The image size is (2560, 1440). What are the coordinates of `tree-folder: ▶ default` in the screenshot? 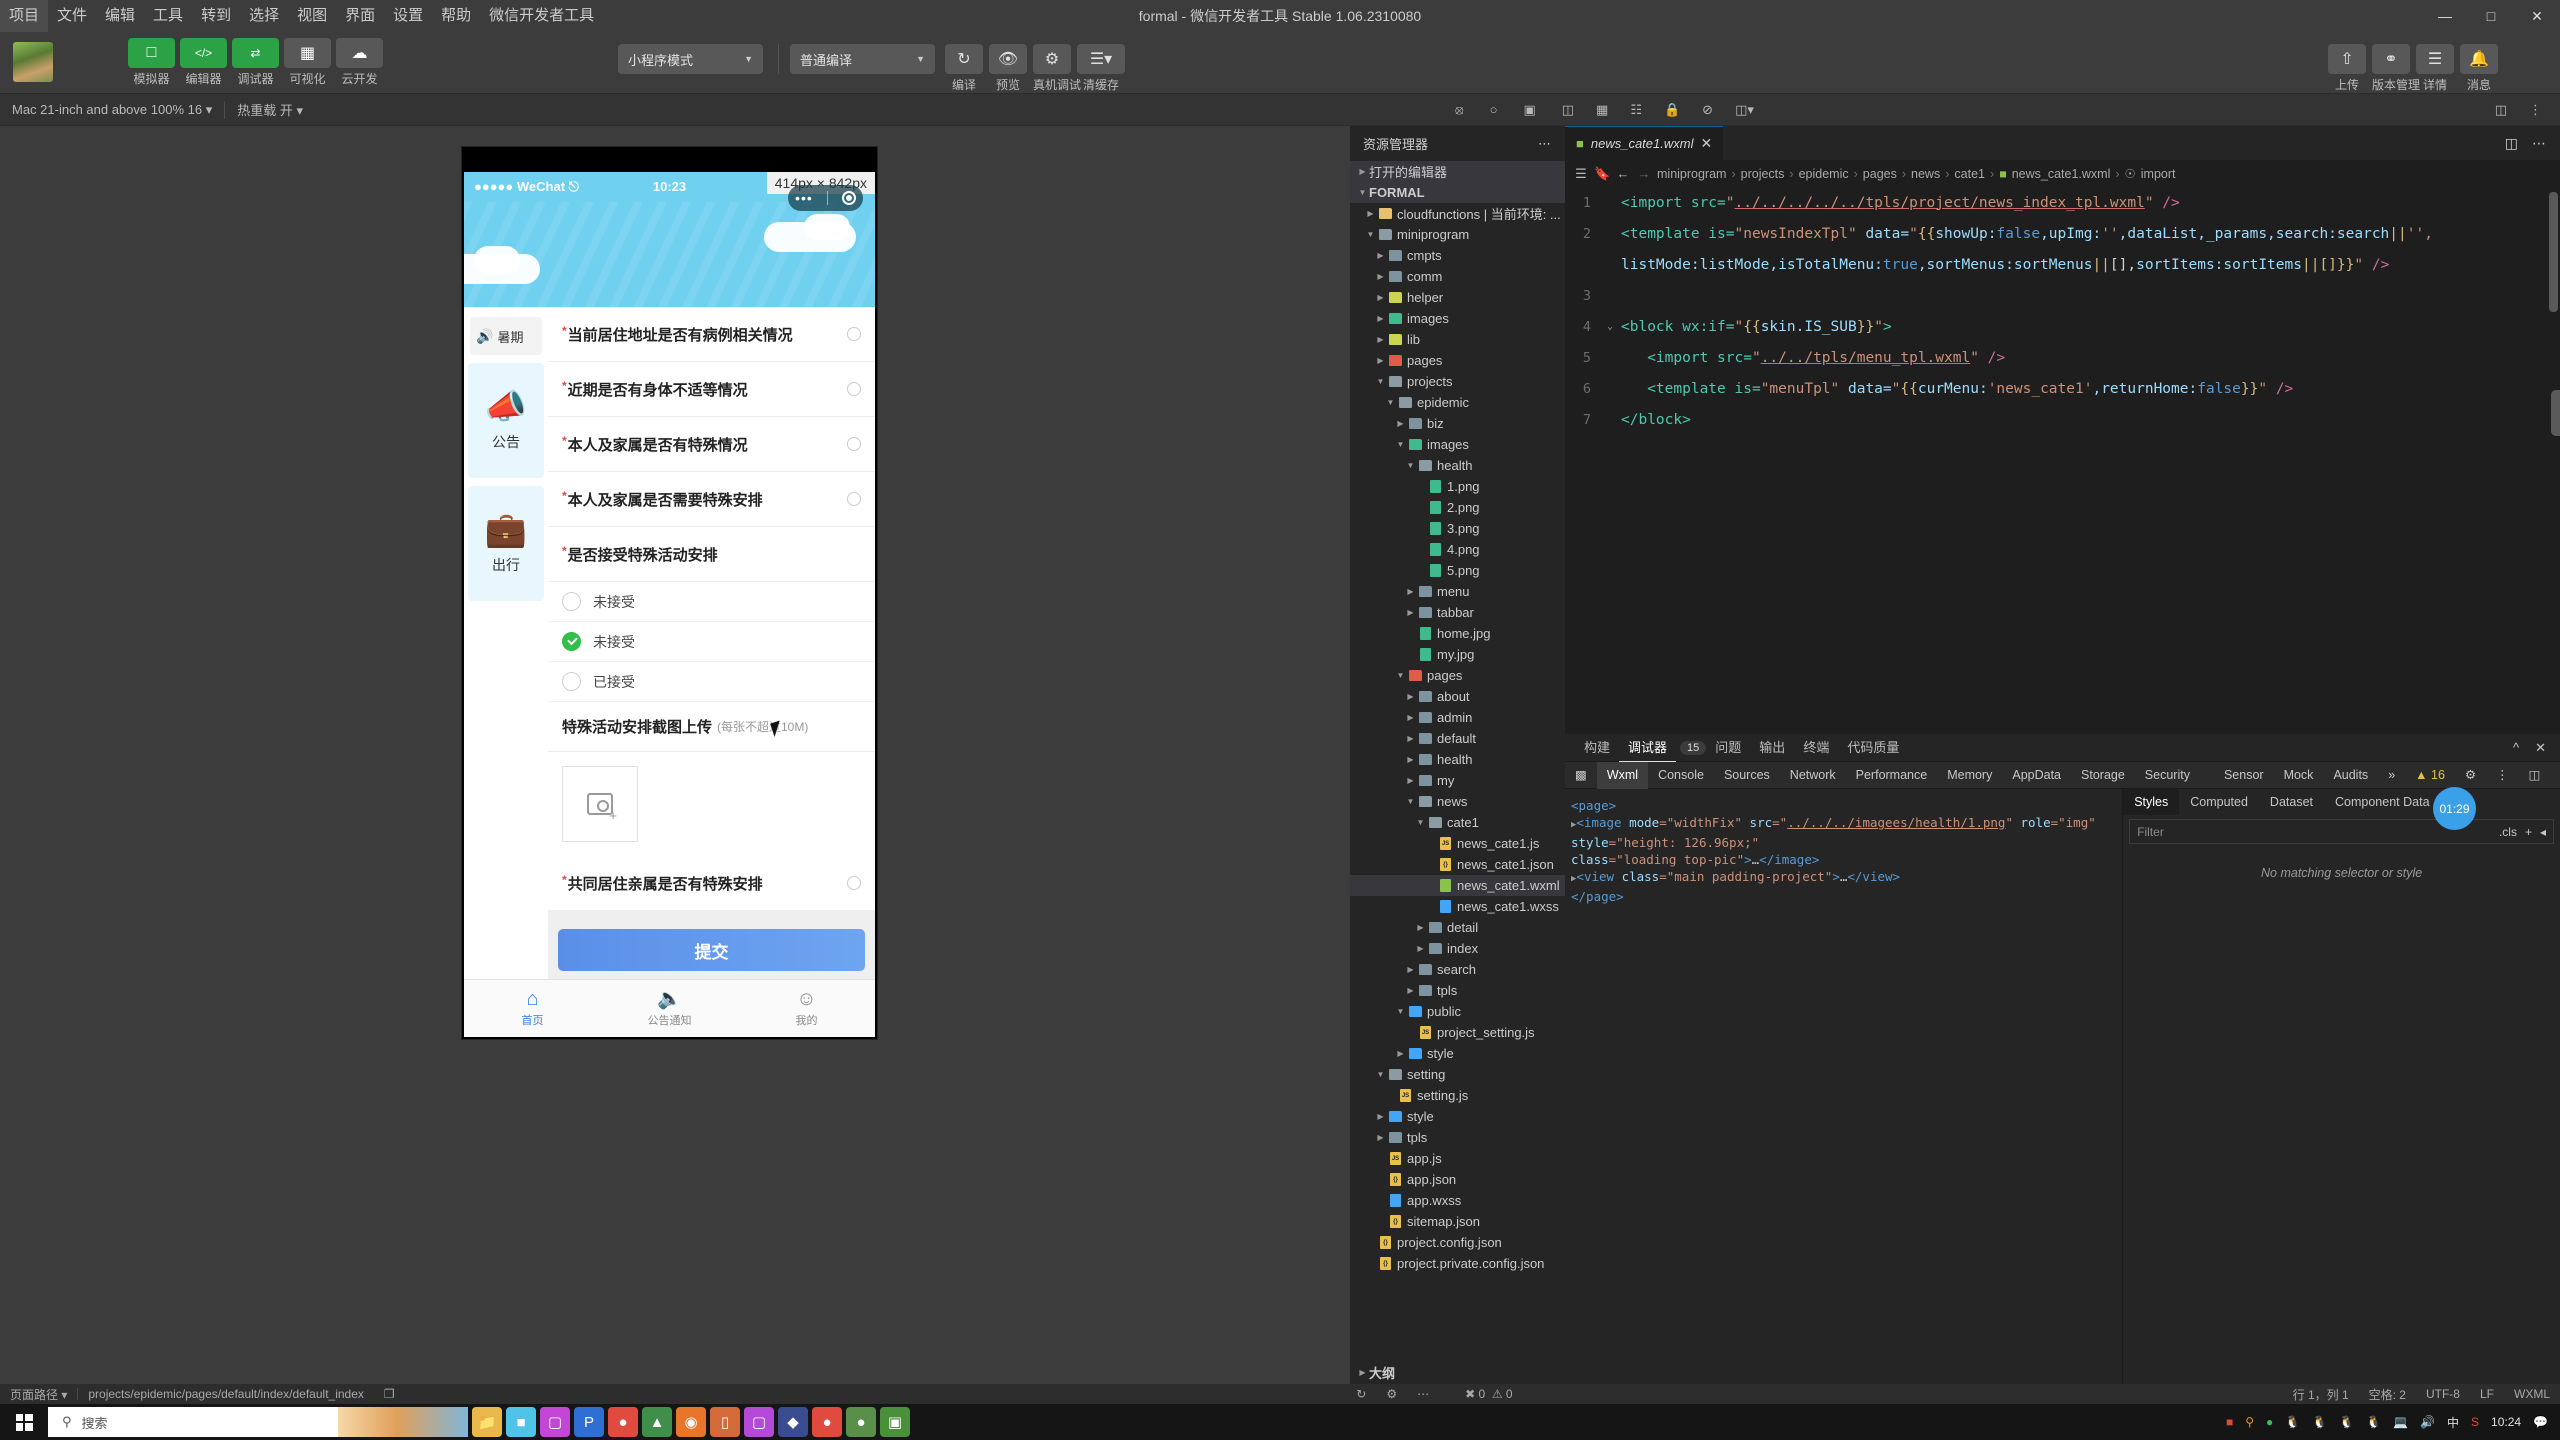 It's located at (1457, 738).